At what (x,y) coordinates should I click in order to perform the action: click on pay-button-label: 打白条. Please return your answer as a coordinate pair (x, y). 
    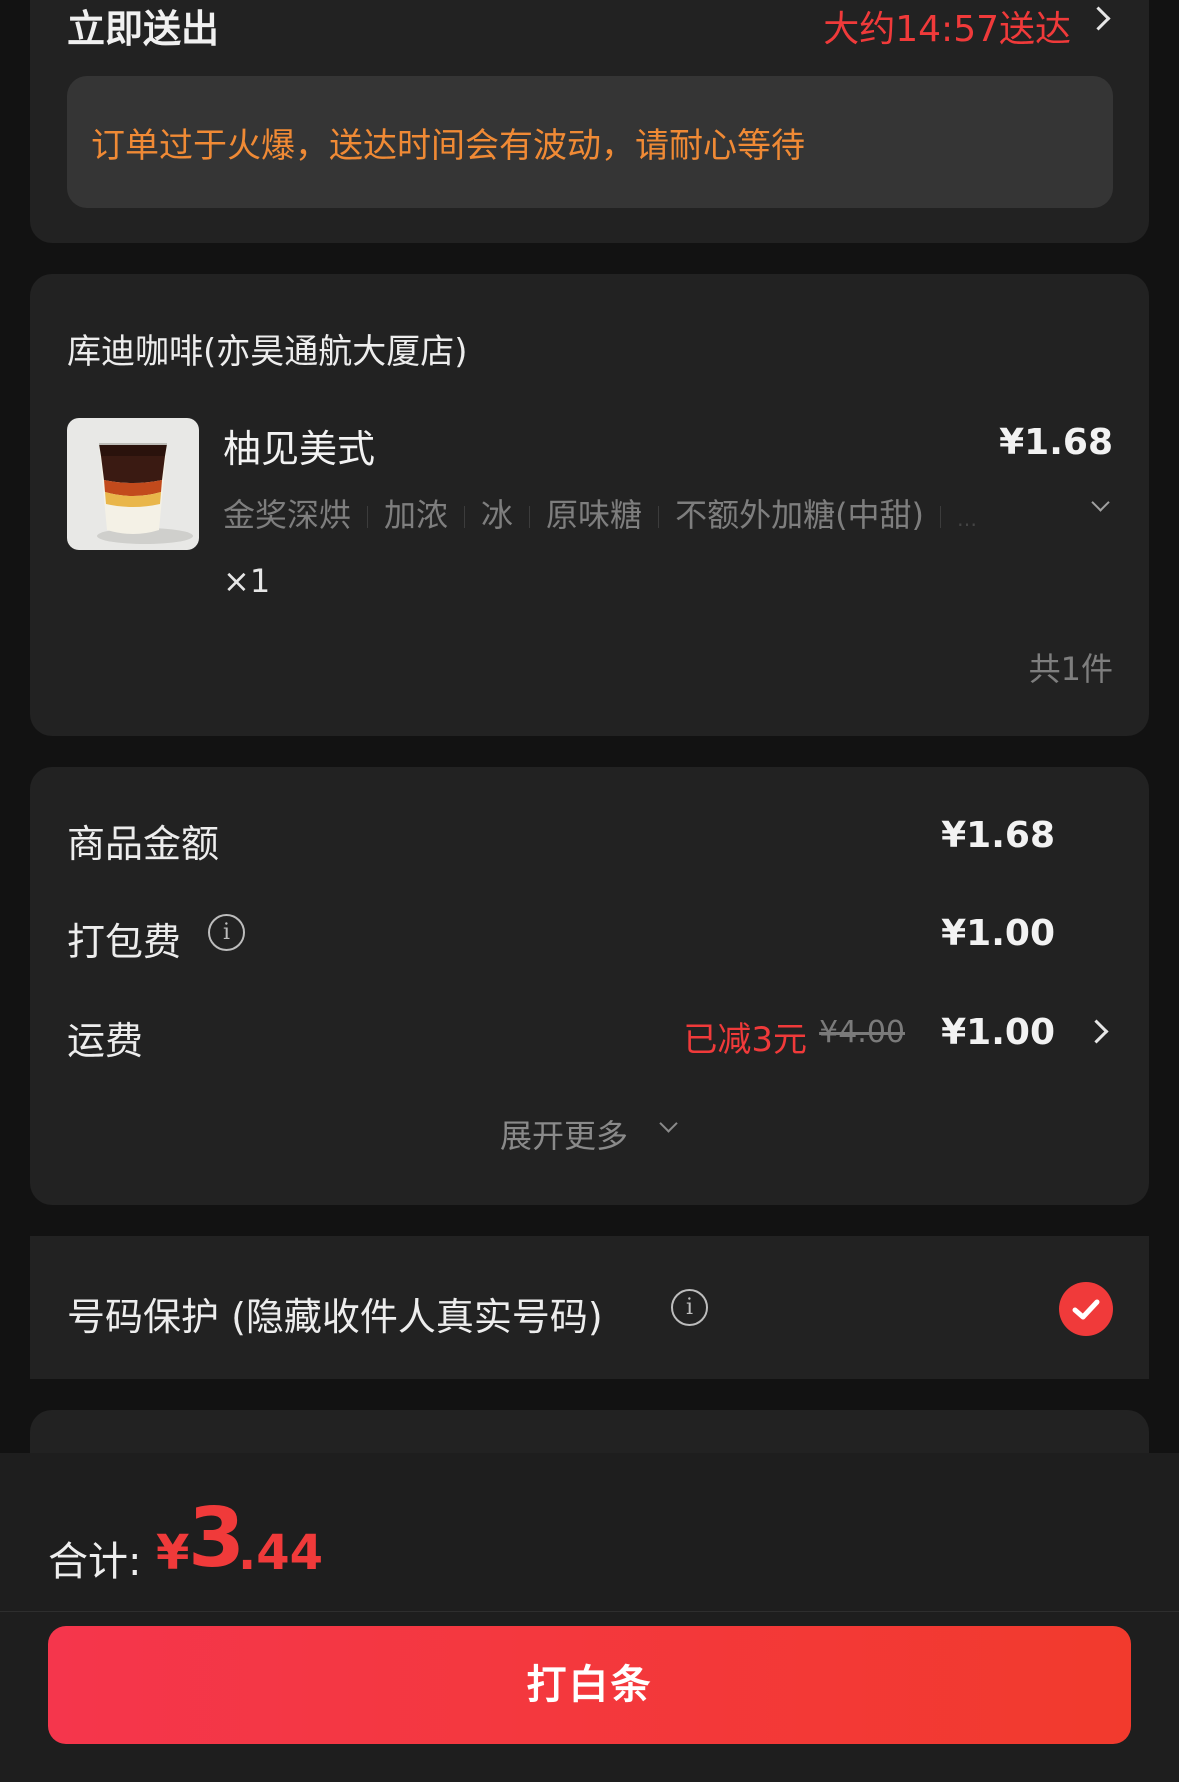
    Looking at the image, I should click on (589, 1685).